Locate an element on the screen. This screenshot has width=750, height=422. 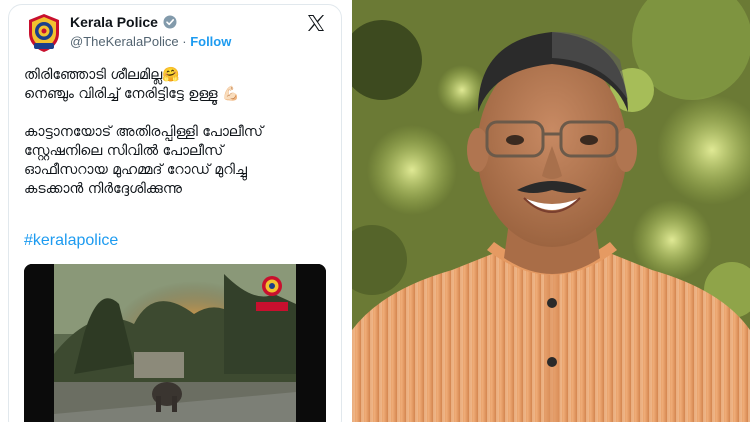
tweet-line: തിരിഞ്ഞോടി ശീലമില്ല🤗 is located at coordinates (102, 75).